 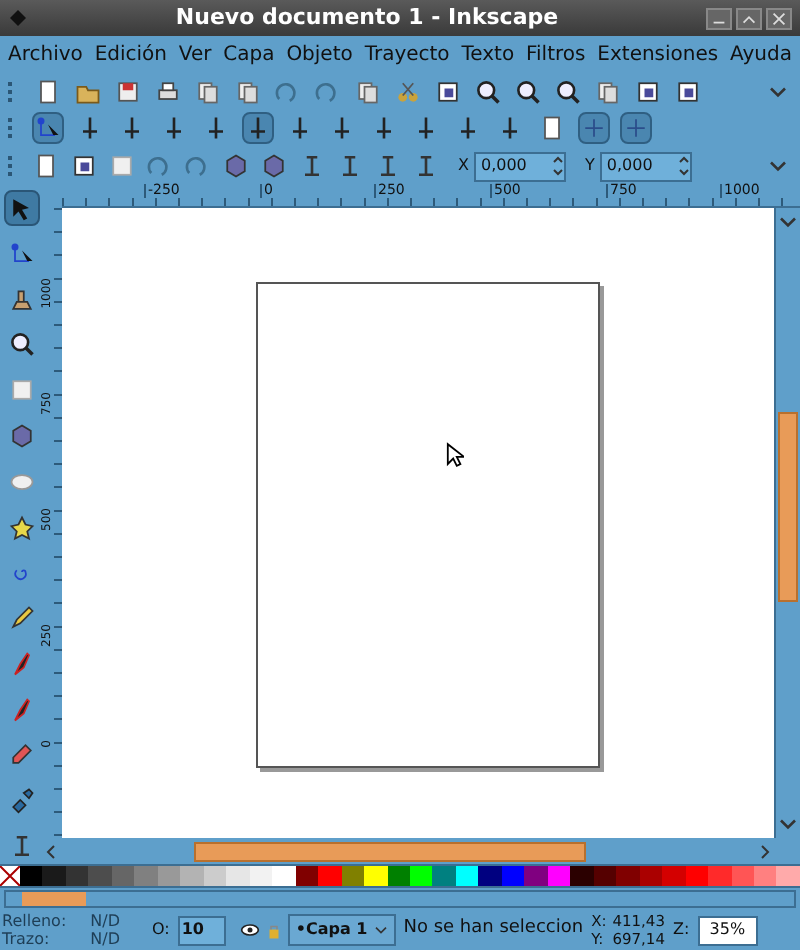 What do you see at coordinates (727, 930) in the screenshot?
I see `zoom-field: 35%` at bounding box center [727, 930].